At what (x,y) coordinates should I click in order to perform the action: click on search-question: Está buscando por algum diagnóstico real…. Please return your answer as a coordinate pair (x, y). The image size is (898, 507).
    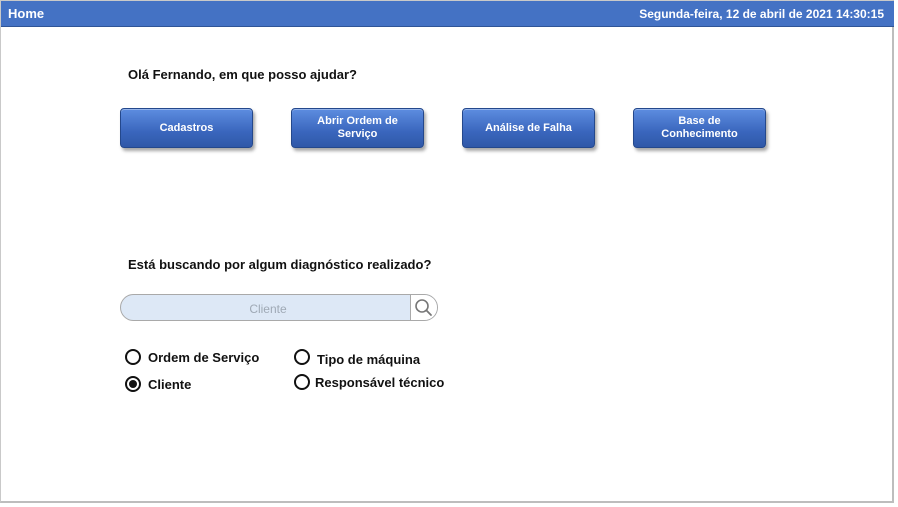
    Looking at the image, I should click on (280, 264).